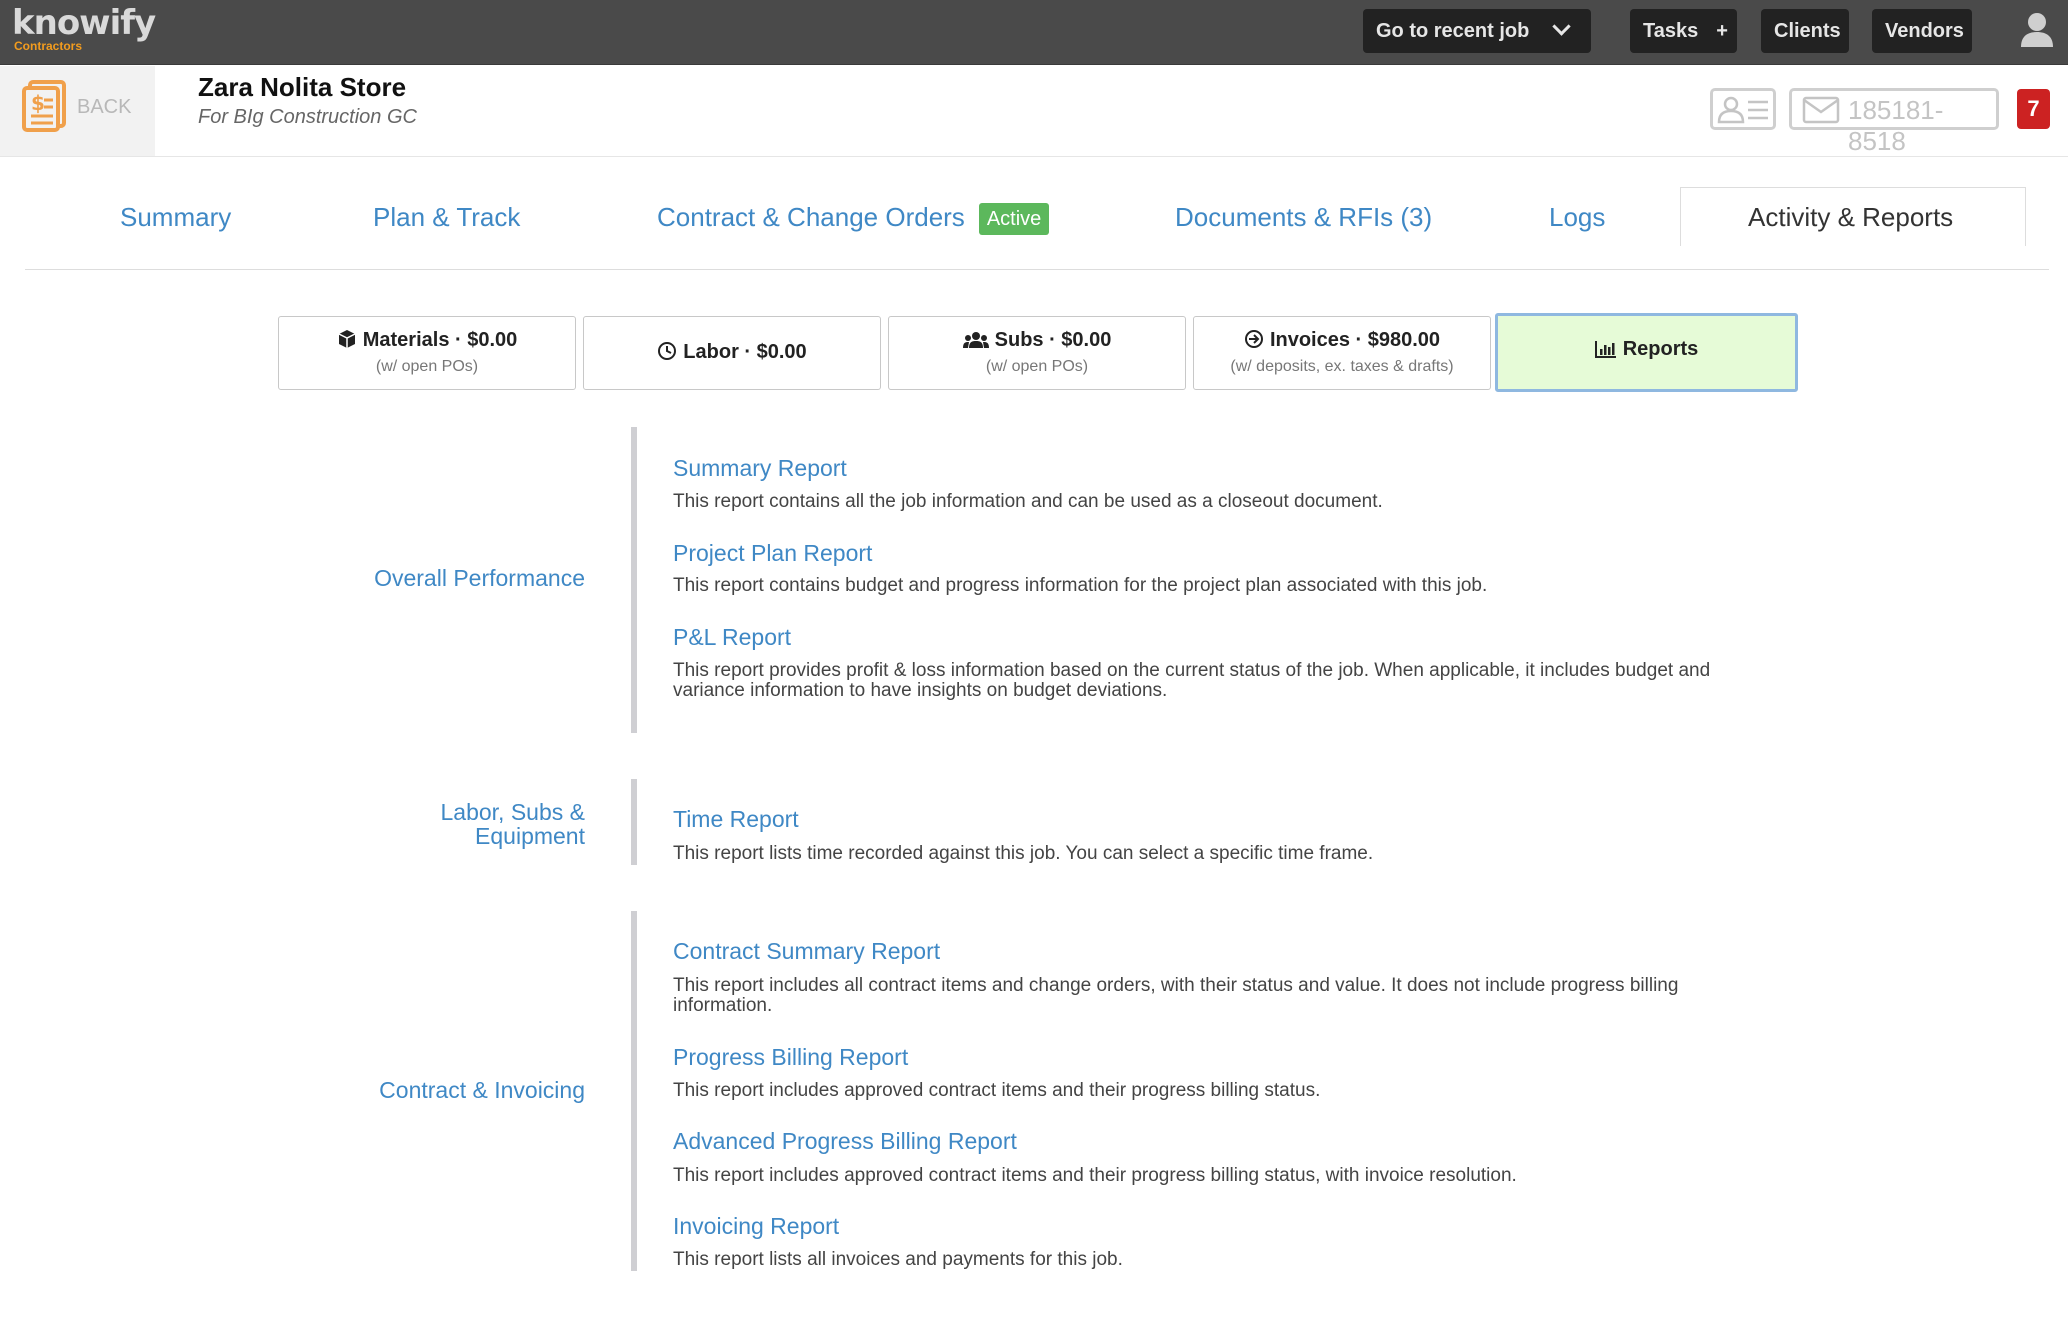 The width and height of the screenshot is (2068, 1337). Describe the element at coordinates (1037, 353) in the screenshot. I see `subs-summary-button: Subs · $0.00 (w/ open POs)` at that location.